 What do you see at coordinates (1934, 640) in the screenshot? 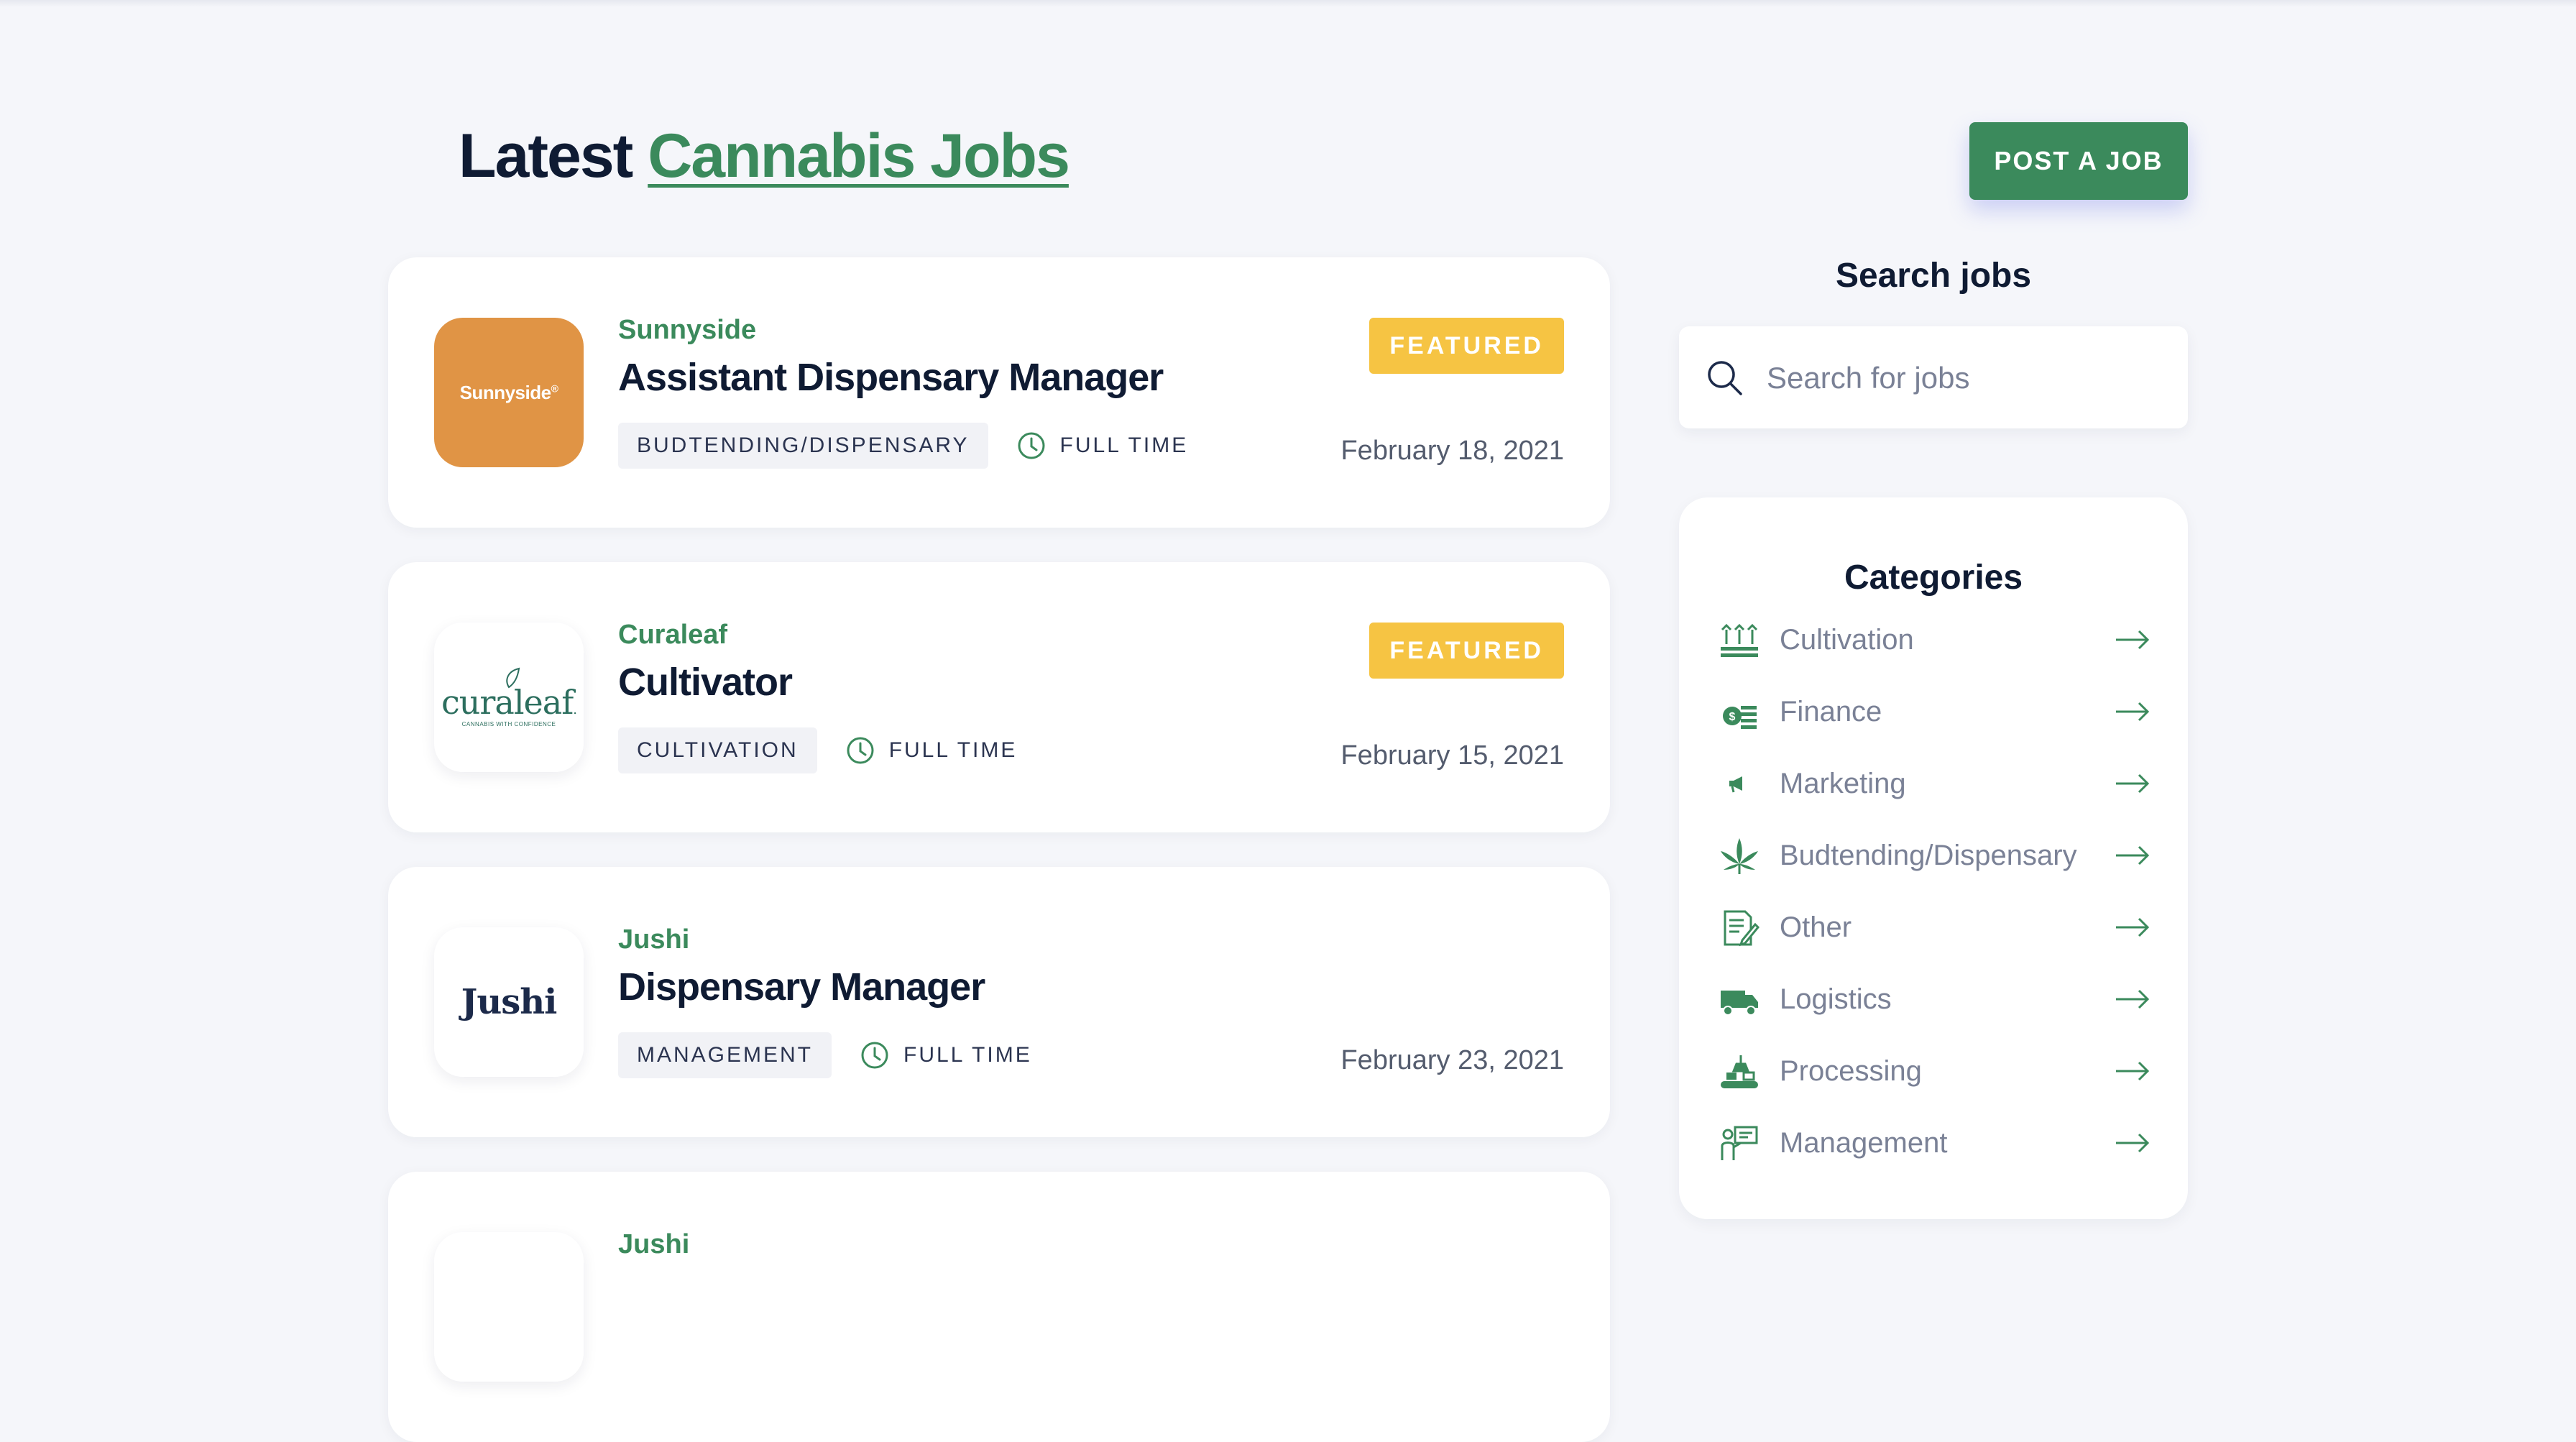
I see `category-item-cultivation: Cultivation` at bounding box center [1934, 640].